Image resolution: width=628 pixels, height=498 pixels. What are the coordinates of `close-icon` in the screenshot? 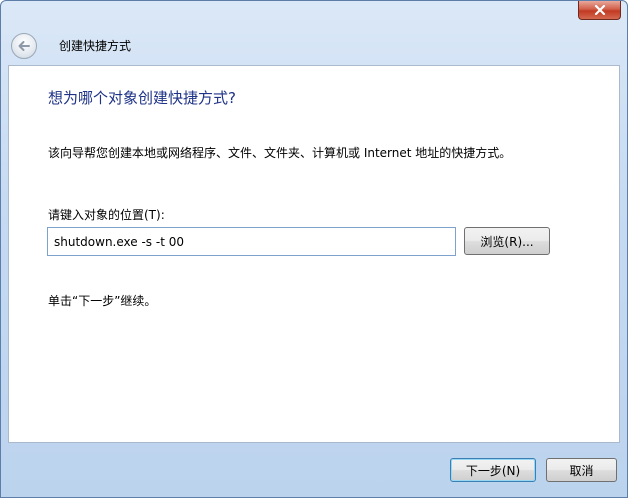 It's located at (599, 10).